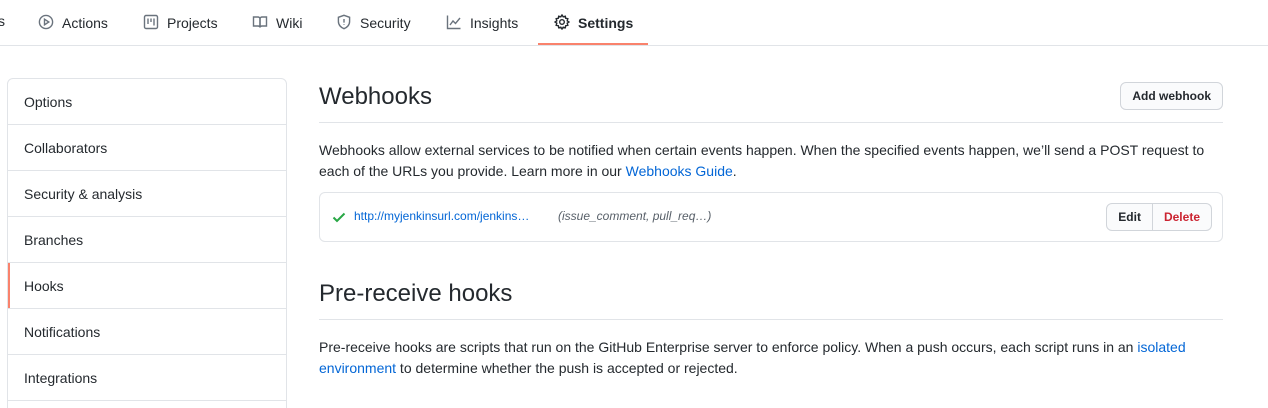 The height and width of the screenshot is (408, 1268). I want to click on sidebar-item-label: Options, so click(48, 101).